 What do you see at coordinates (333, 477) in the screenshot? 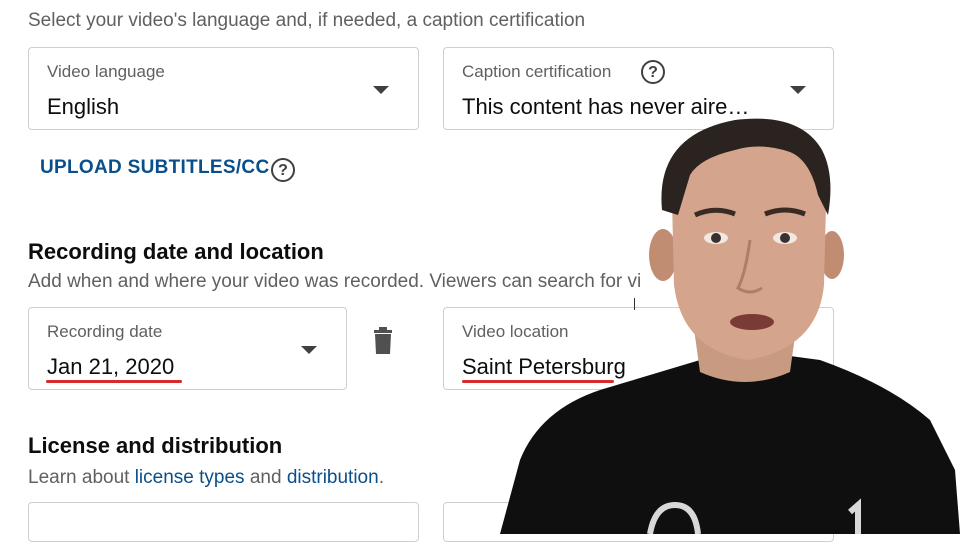
I see `distribution-link: distribution` at bounding box center [333, 477].